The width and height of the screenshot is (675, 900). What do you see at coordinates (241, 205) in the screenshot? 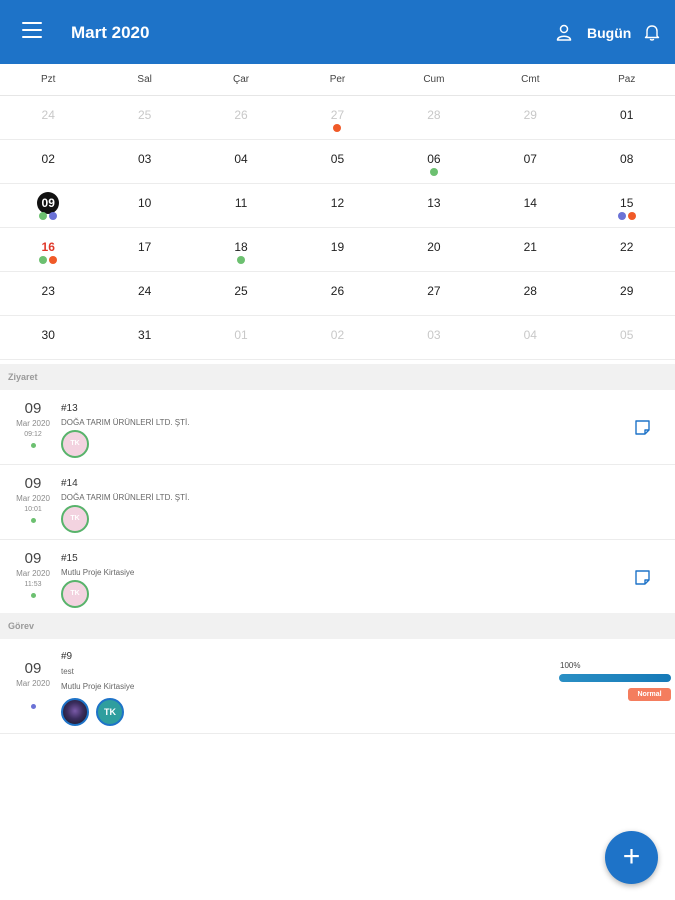
I see `calendar-day: 11` at bounding box center [241, 205].